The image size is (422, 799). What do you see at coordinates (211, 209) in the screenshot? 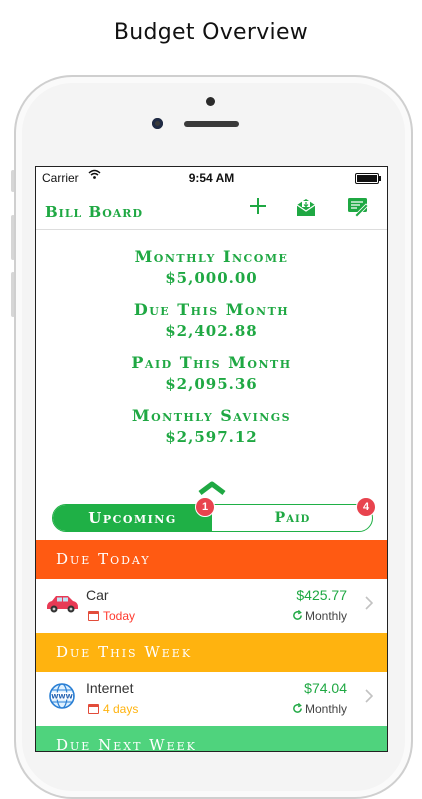
I see `navigation-bar: Bill Board` at bounding box center [211, 209].